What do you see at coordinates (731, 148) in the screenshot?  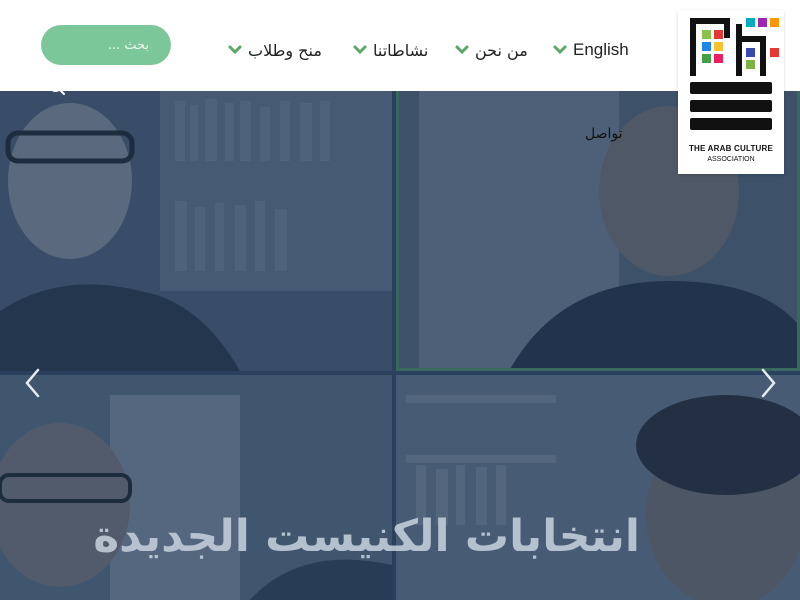 I see `logo-english-line1: THE ARAB CULTURE` at bounding box center [731, 148].